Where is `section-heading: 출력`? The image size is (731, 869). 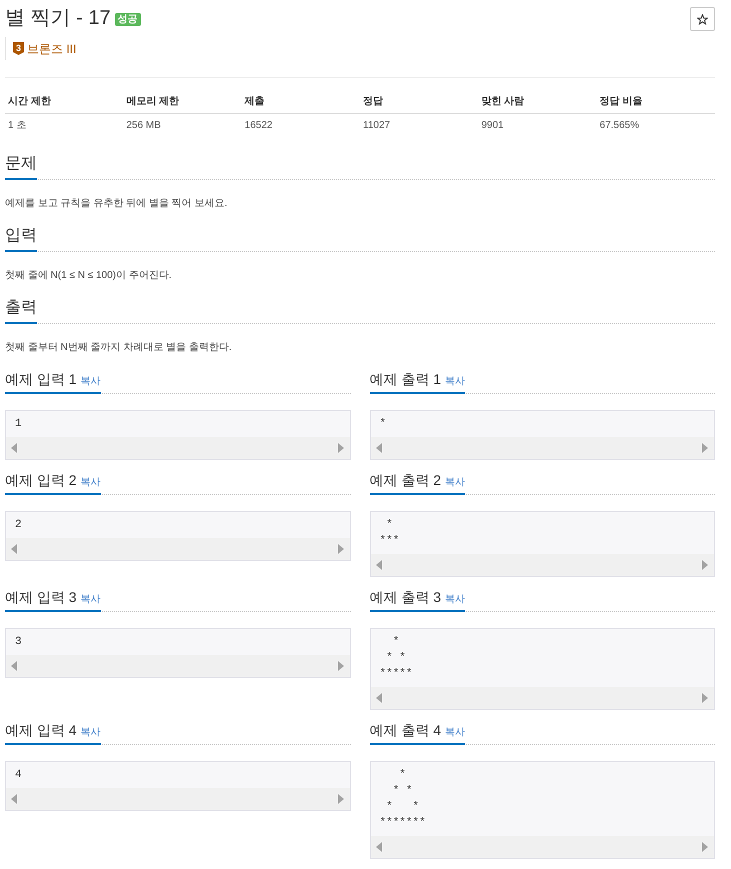
section-heading: 출력 is located at coordinates (21, 311).